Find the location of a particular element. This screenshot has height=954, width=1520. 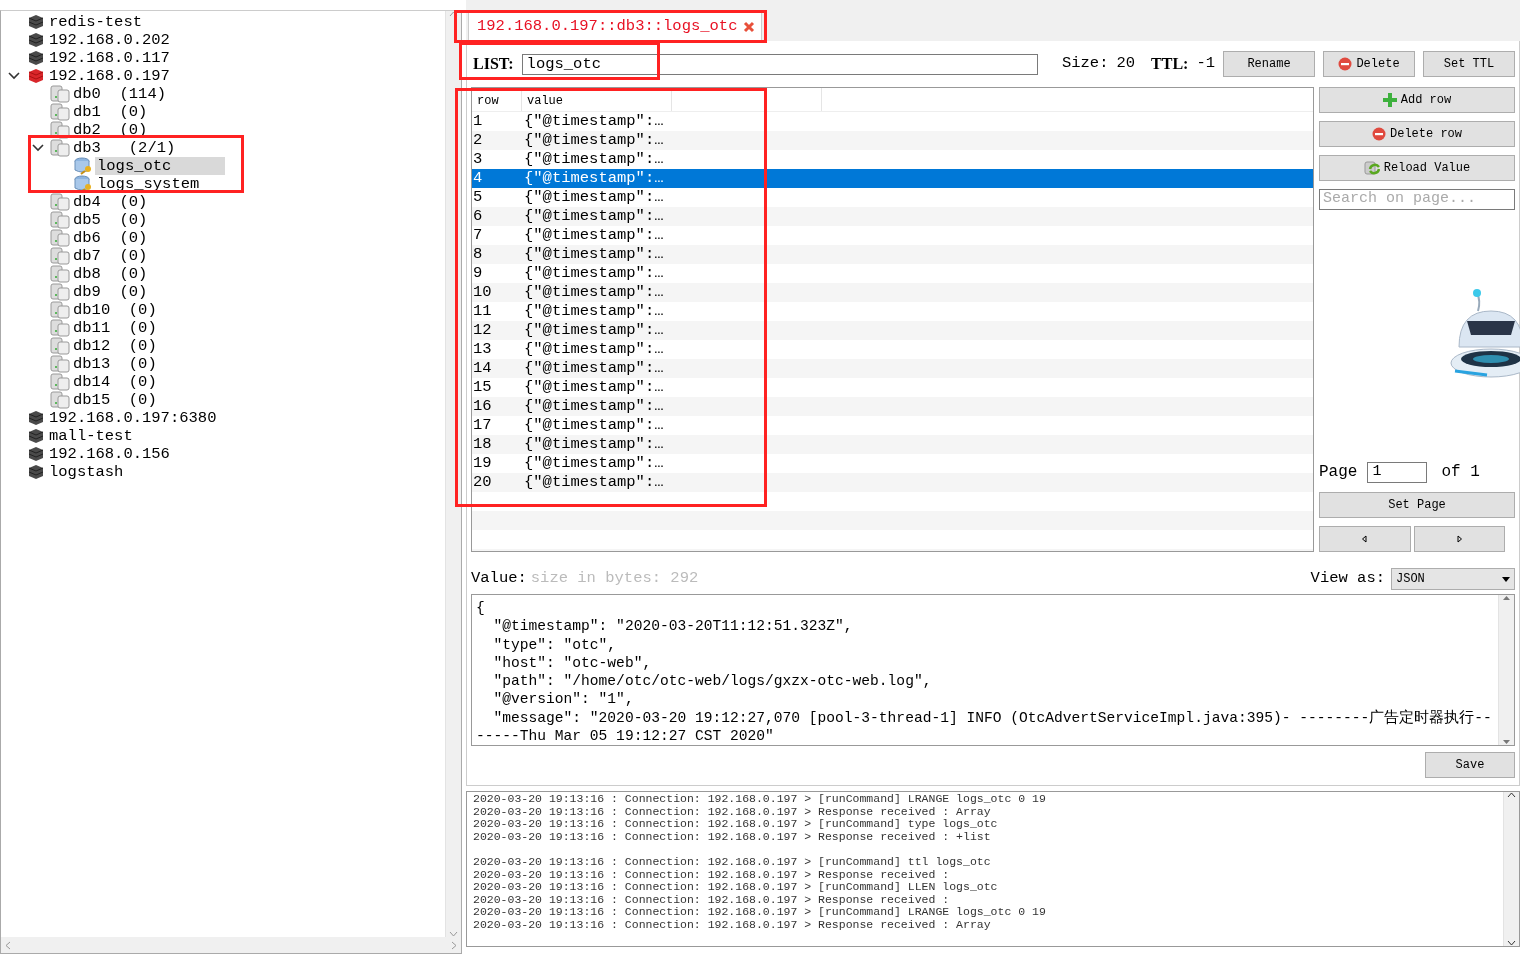

view-as-dropdown: JSON is located at coordinates (1453, 579).